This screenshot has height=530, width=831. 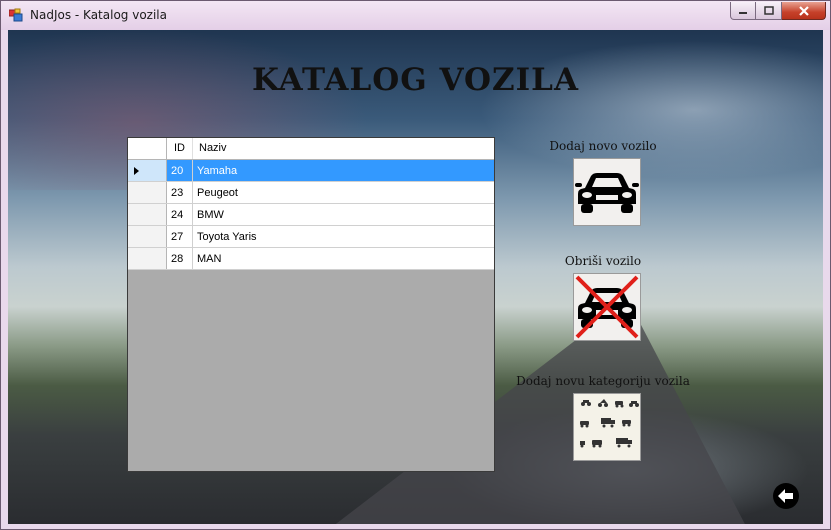 What do you see at coordinates (343, 236) in the screenshot?
I see `cell-naziv: Toyota Yaris` at bounding box center [343, 236].